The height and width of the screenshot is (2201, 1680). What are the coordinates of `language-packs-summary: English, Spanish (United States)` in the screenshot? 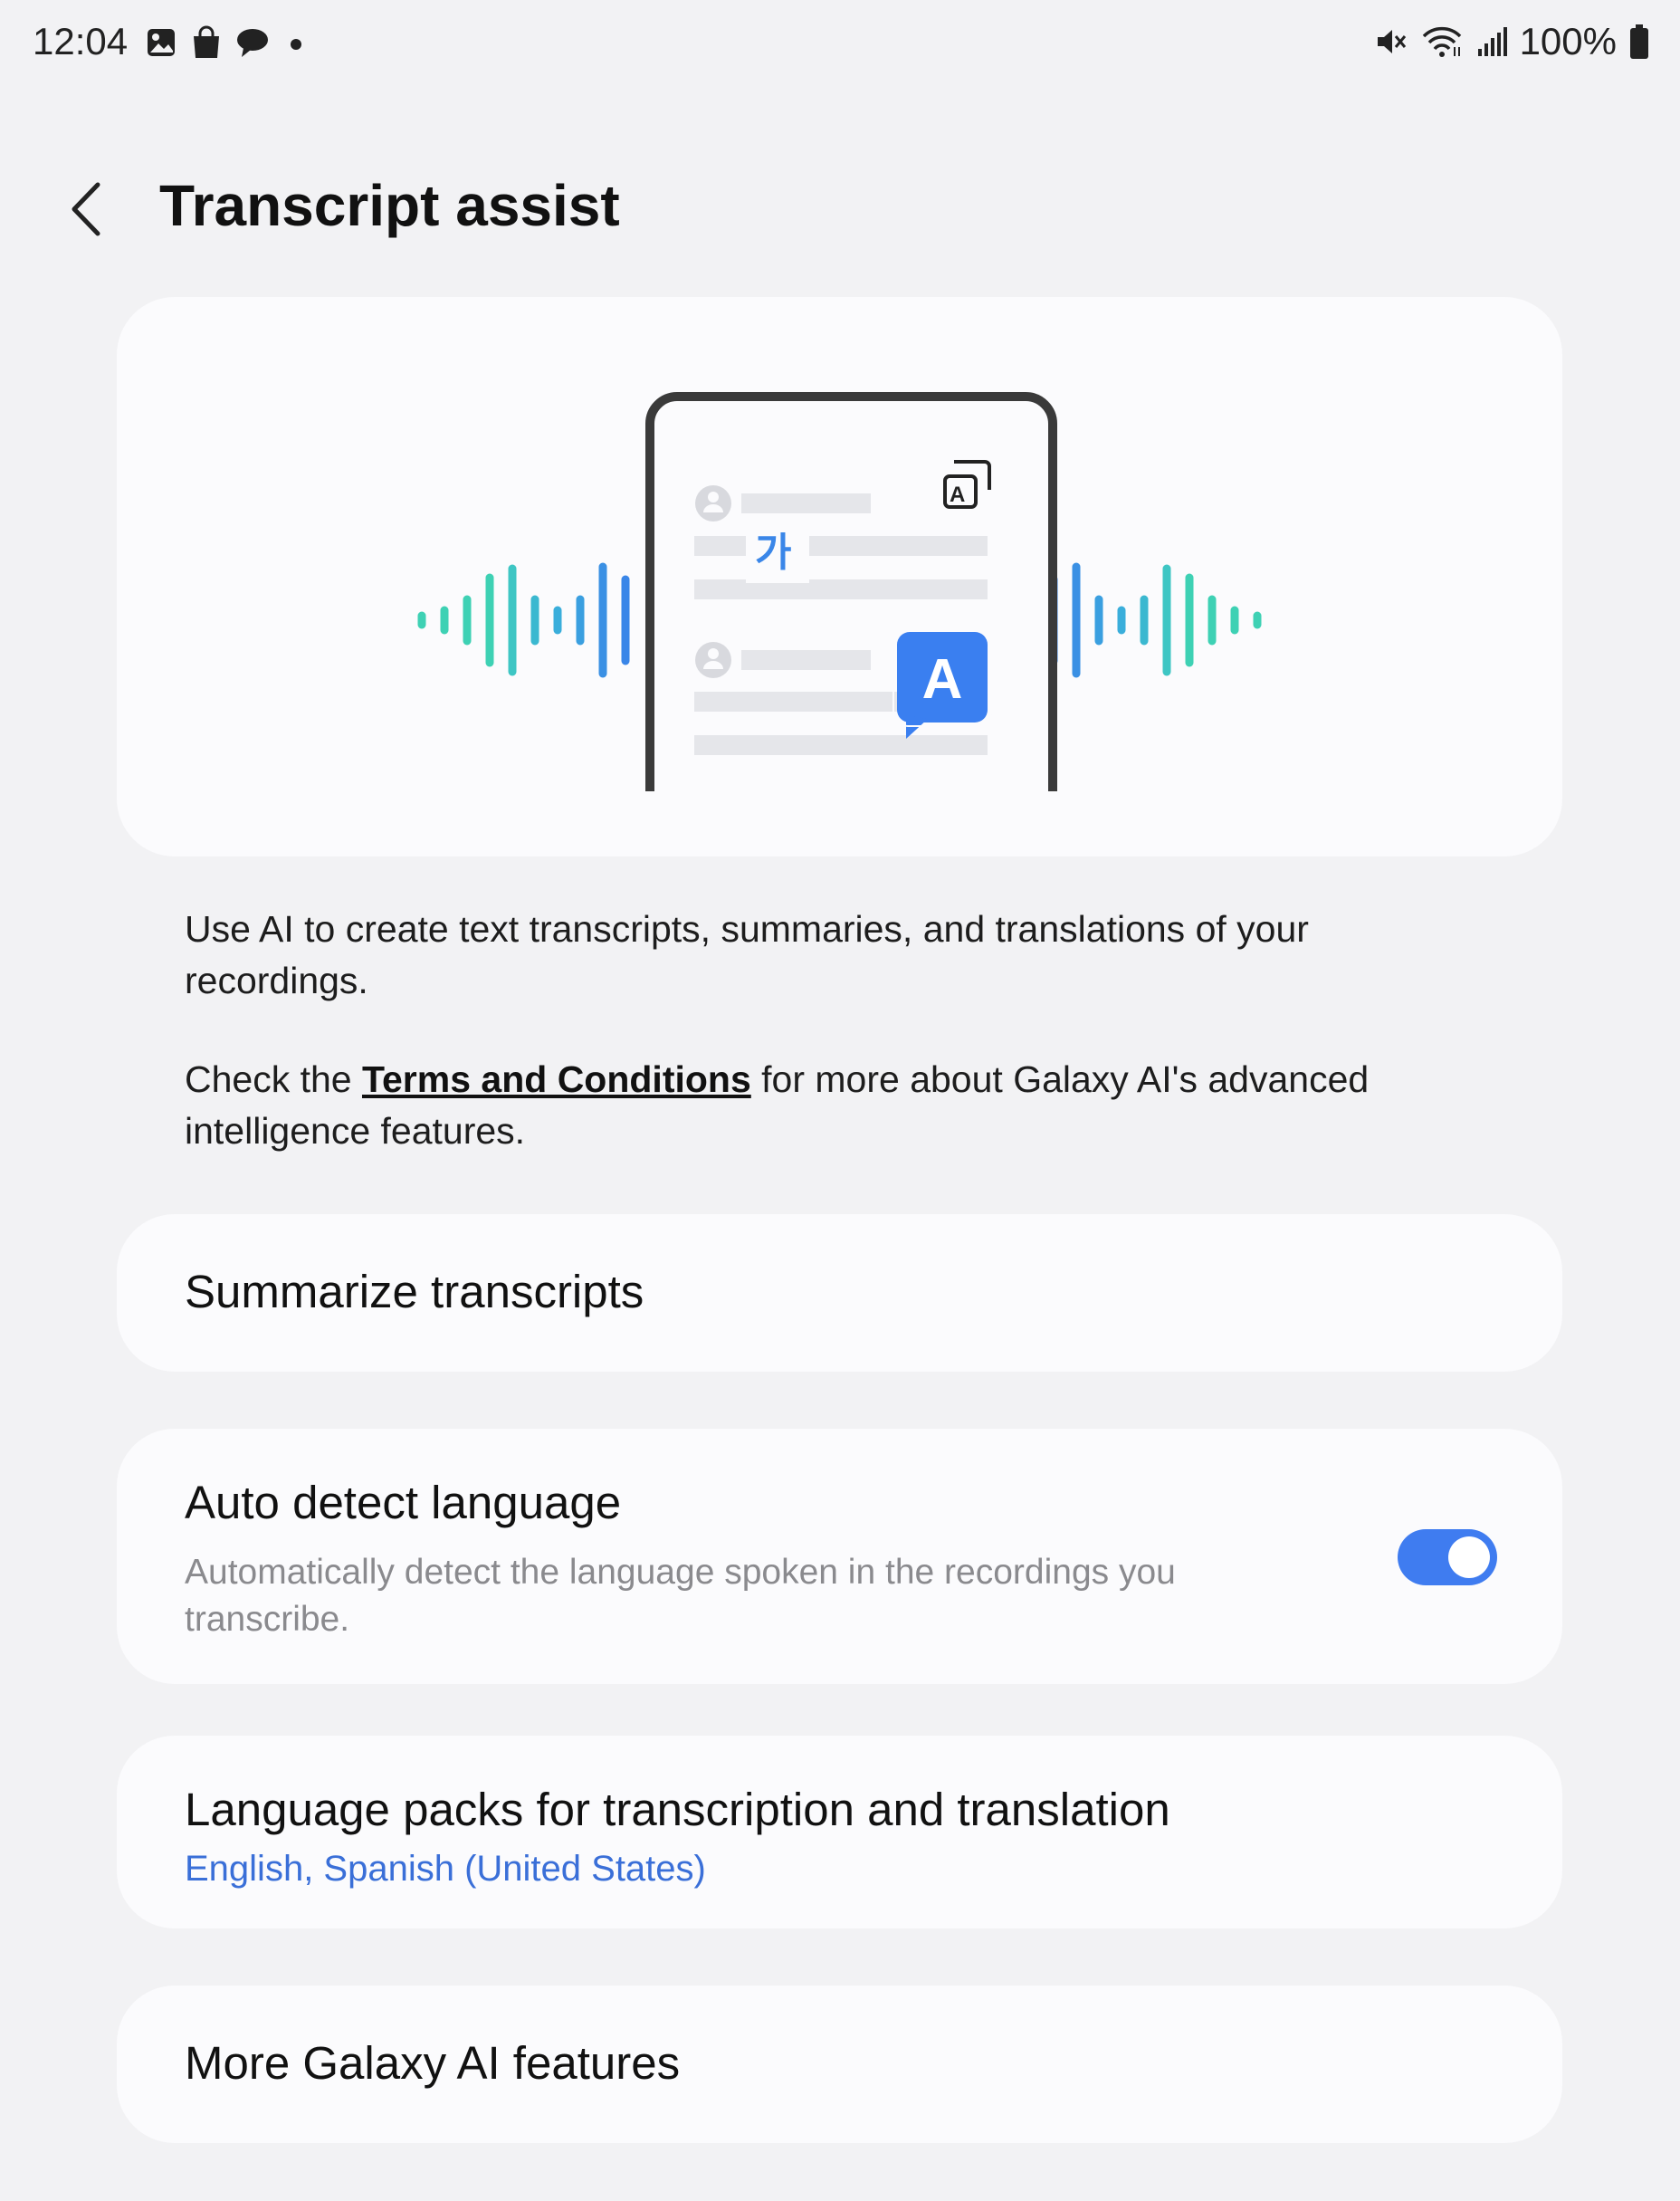 It's located at (445, 1869).